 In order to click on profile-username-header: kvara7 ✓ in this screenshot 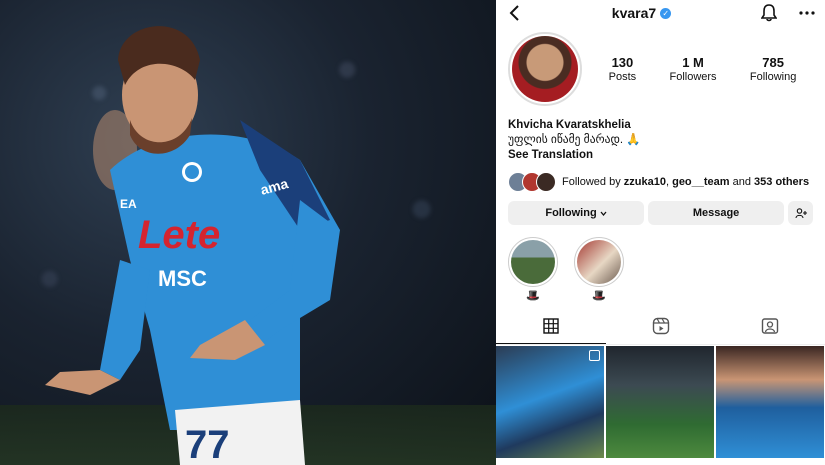, I will do `click(641, 13)`.